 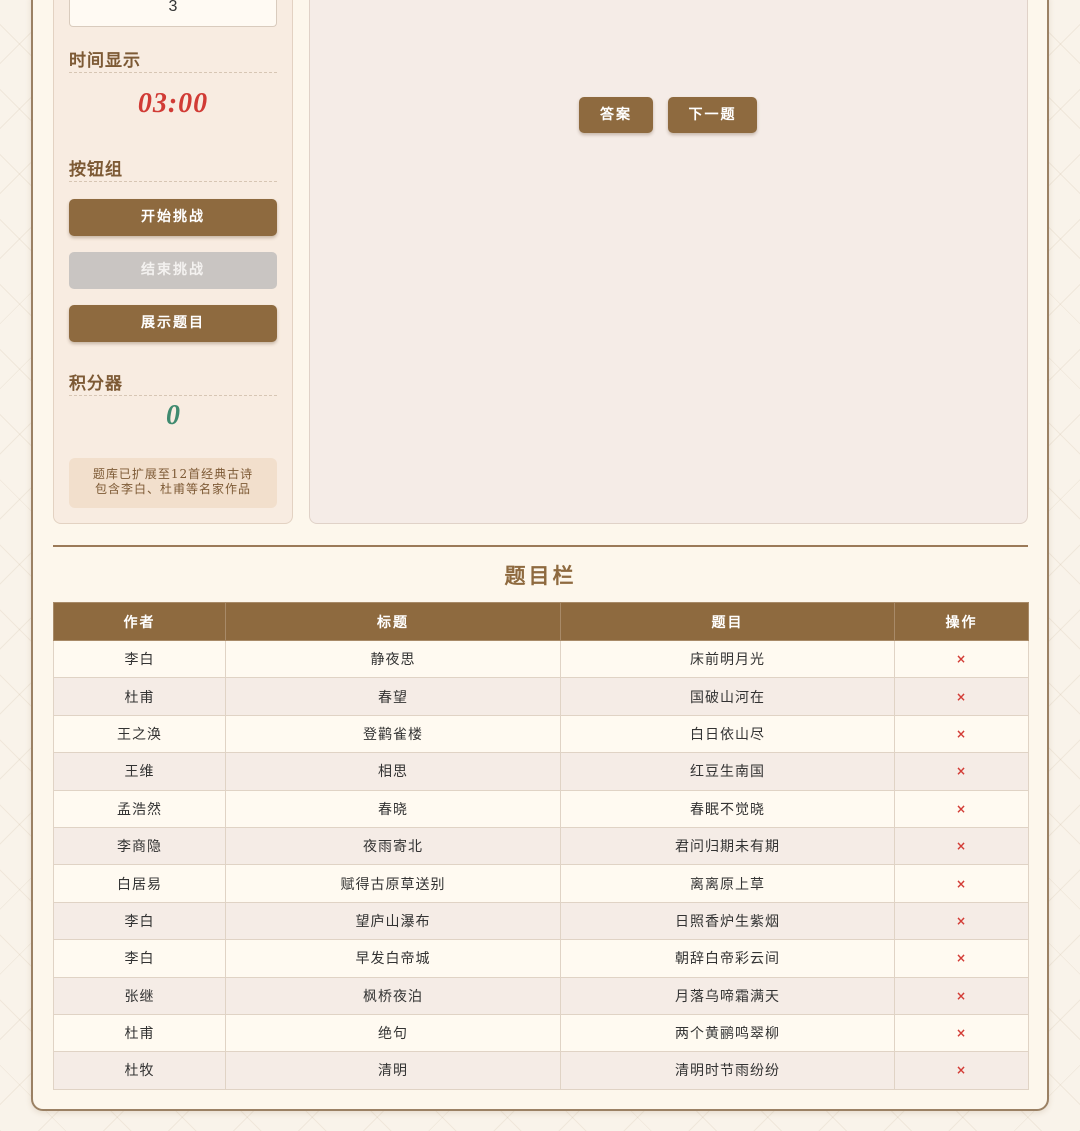 I want to click on cell-title: 清明, so click(x=393, y=1070).